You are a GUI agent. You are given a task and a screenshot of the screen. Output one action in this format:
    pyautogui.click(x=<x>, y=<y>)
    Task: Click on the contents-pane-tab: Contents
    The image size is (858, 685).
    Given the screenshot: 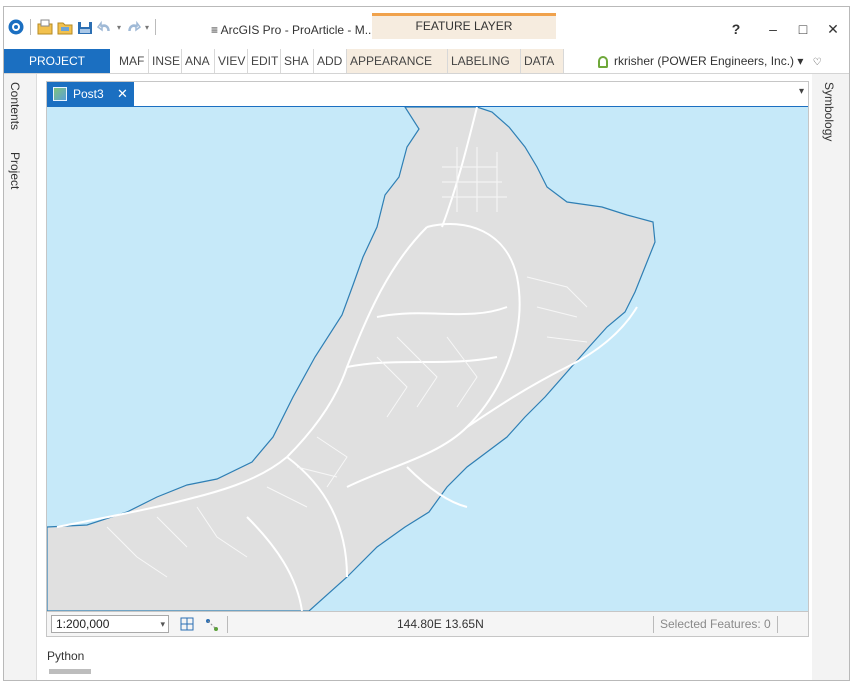 What is the action you would take?
    pyautogui.click(x=15, y=106)
    